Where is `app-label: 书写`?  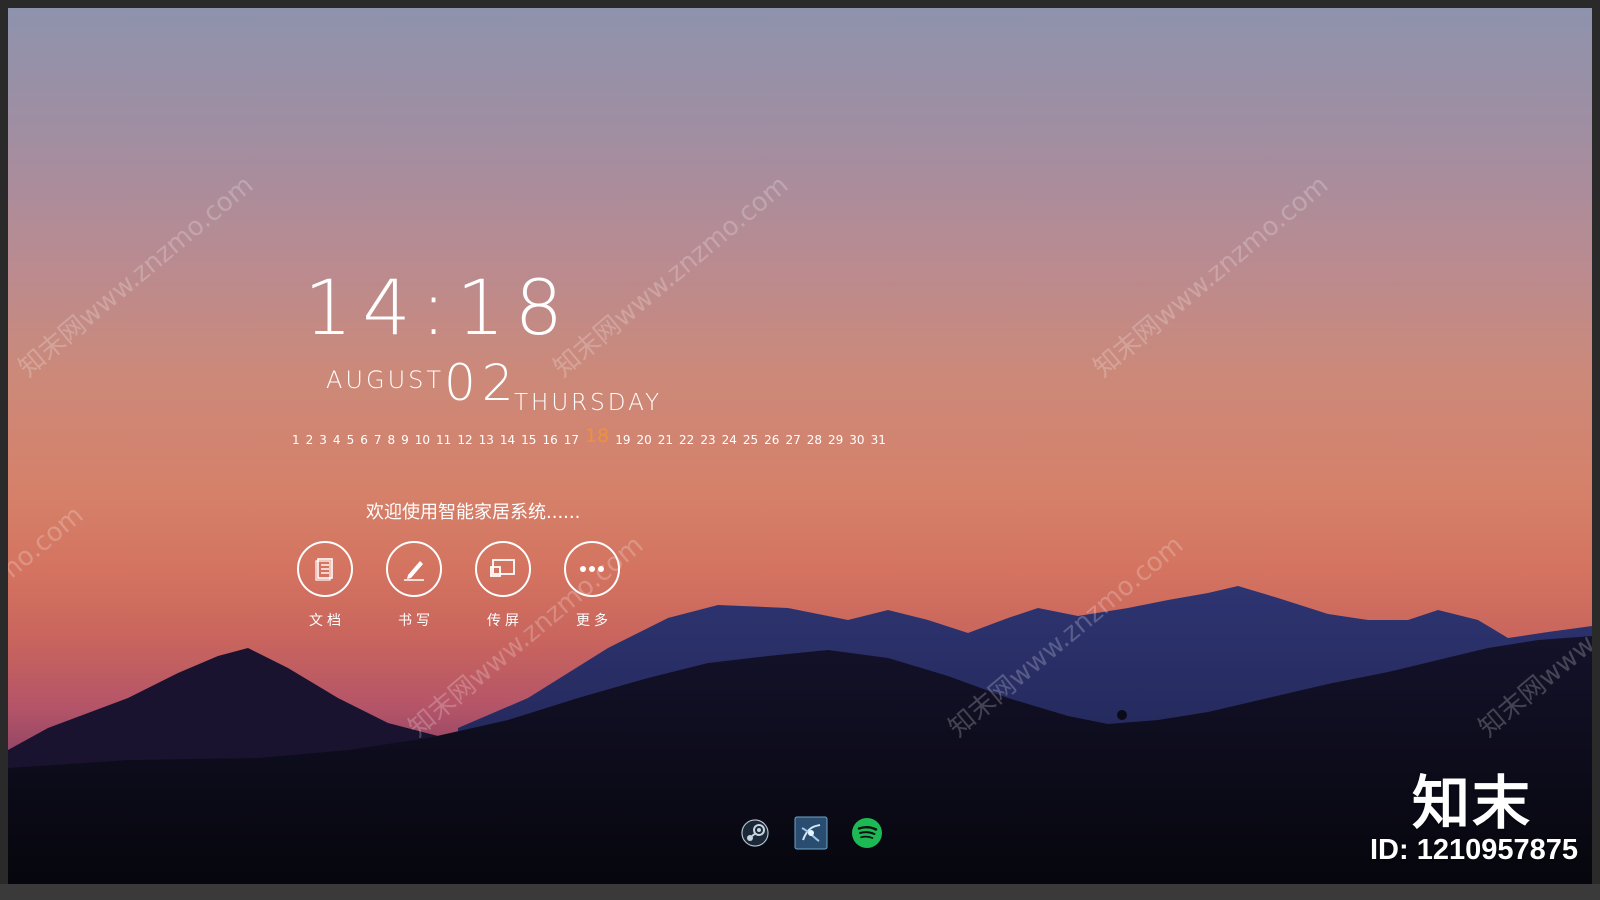 app-label: 书写 is located at coordinates (416, 621).